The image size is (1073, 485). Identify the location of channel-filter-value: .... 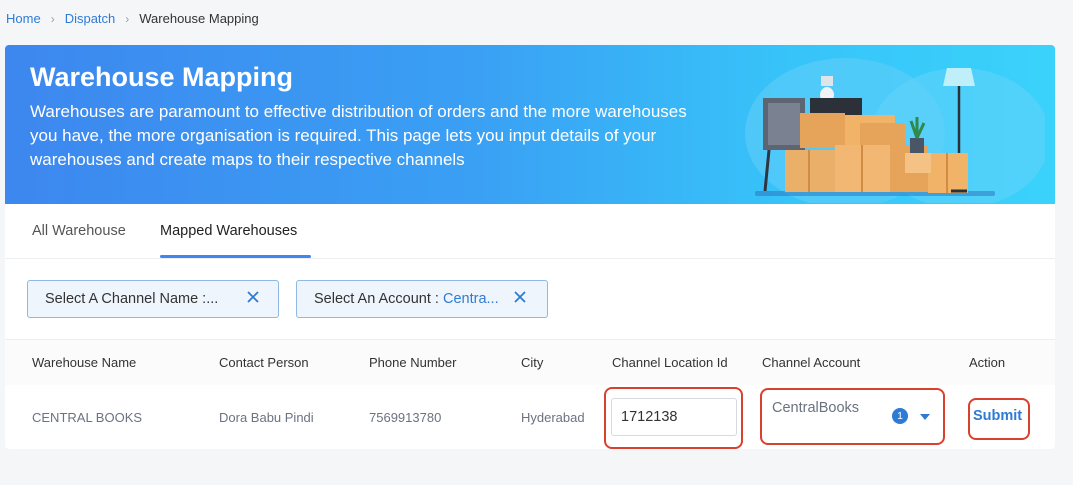
(212, 299).